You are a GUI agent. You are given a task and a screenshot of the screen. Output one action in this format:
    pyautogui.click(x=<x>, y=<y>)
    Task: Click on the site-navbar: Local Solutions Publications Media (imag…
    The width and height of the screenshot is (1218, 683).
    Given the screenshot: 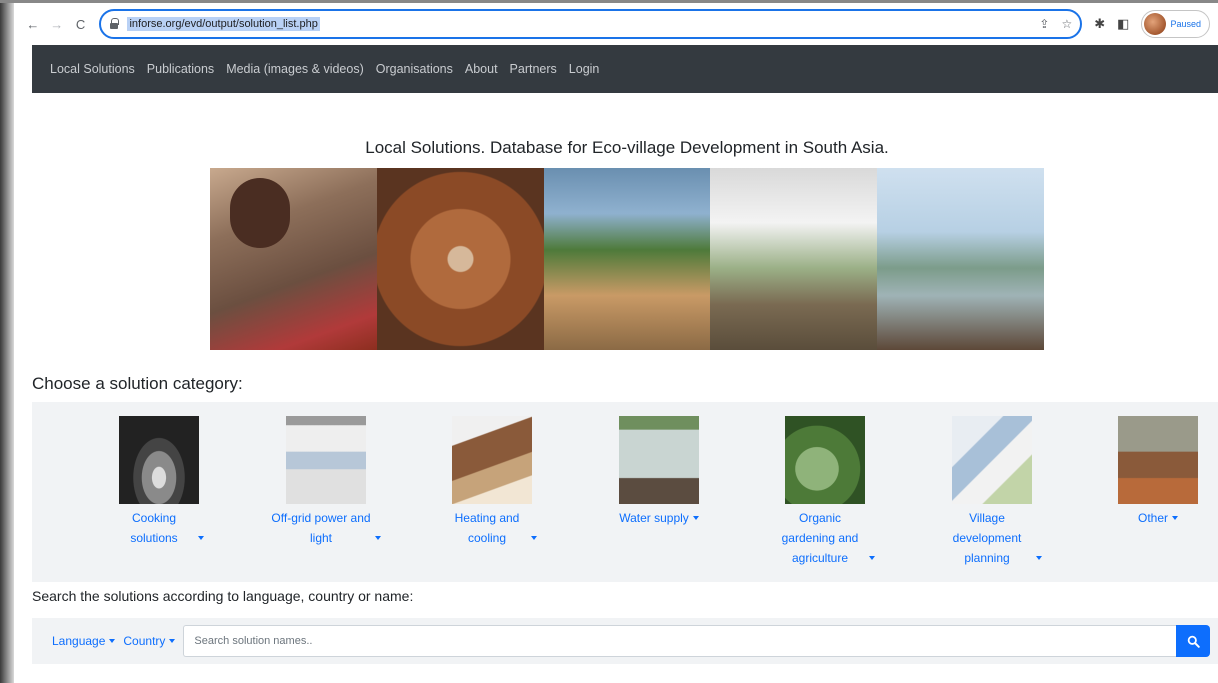 What is the action you would take?
    pyautogui.click(x=625, y=69)
    